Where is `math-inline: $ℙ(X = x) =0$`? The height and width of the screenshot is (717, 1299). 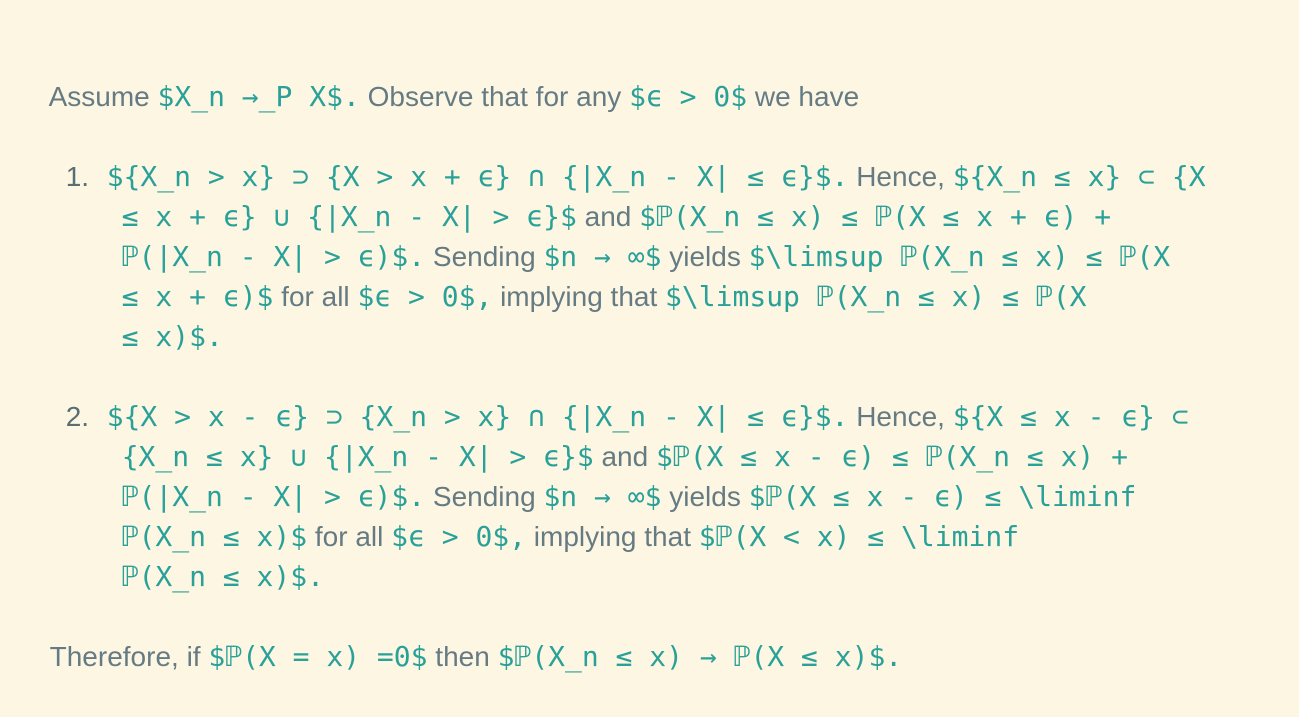 math-inline: $ℙ(X = x) =0$ is located at coordinates (318, 656).